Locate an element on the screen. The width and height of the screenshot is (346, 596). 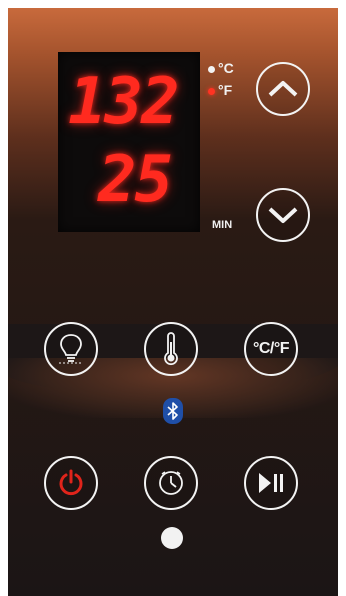
light-button is located at coordinates (71, 349).